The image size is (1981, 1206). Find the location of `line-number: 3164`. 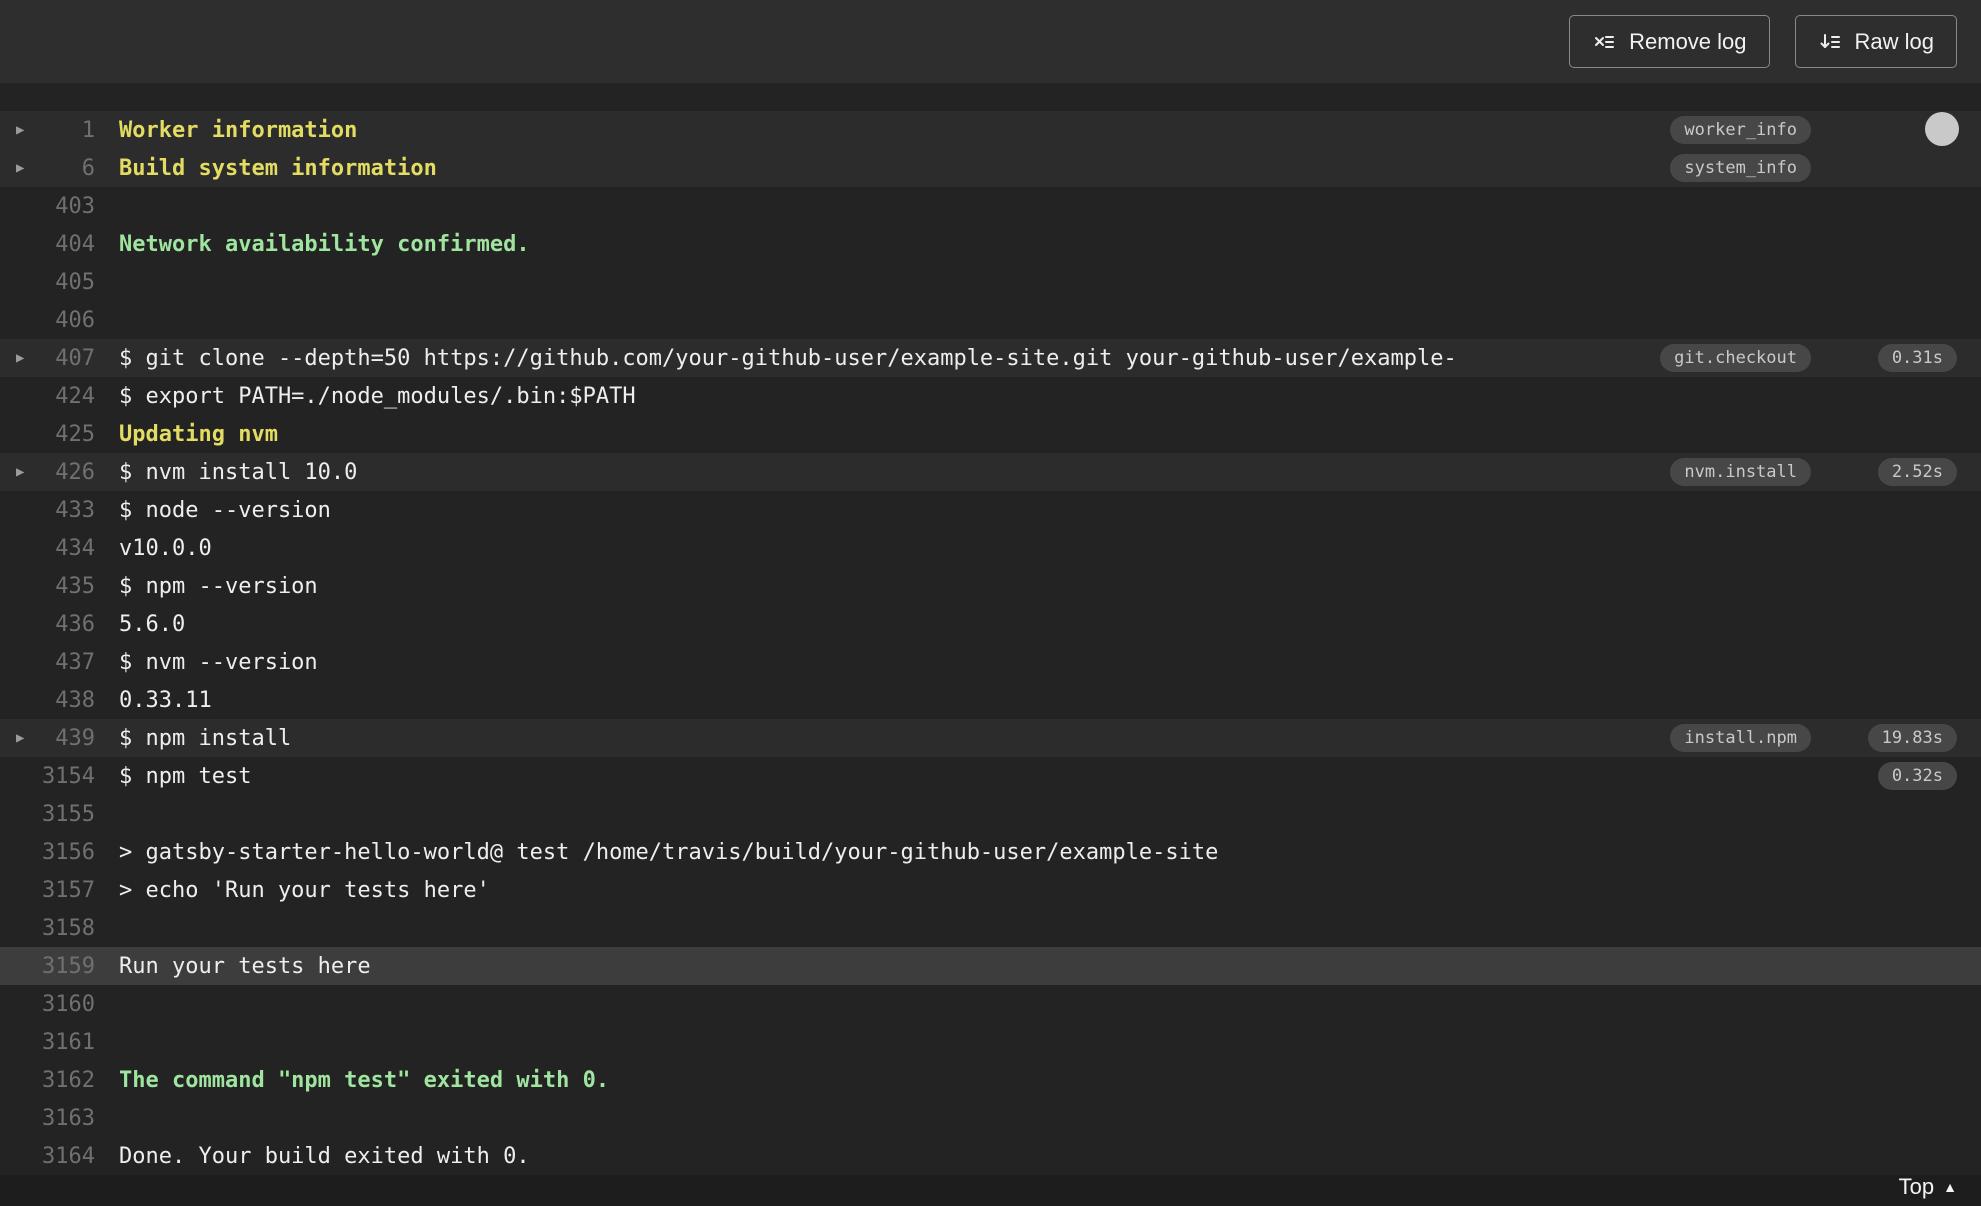

line-number: 3164 is located at coordinates (47, 1156).